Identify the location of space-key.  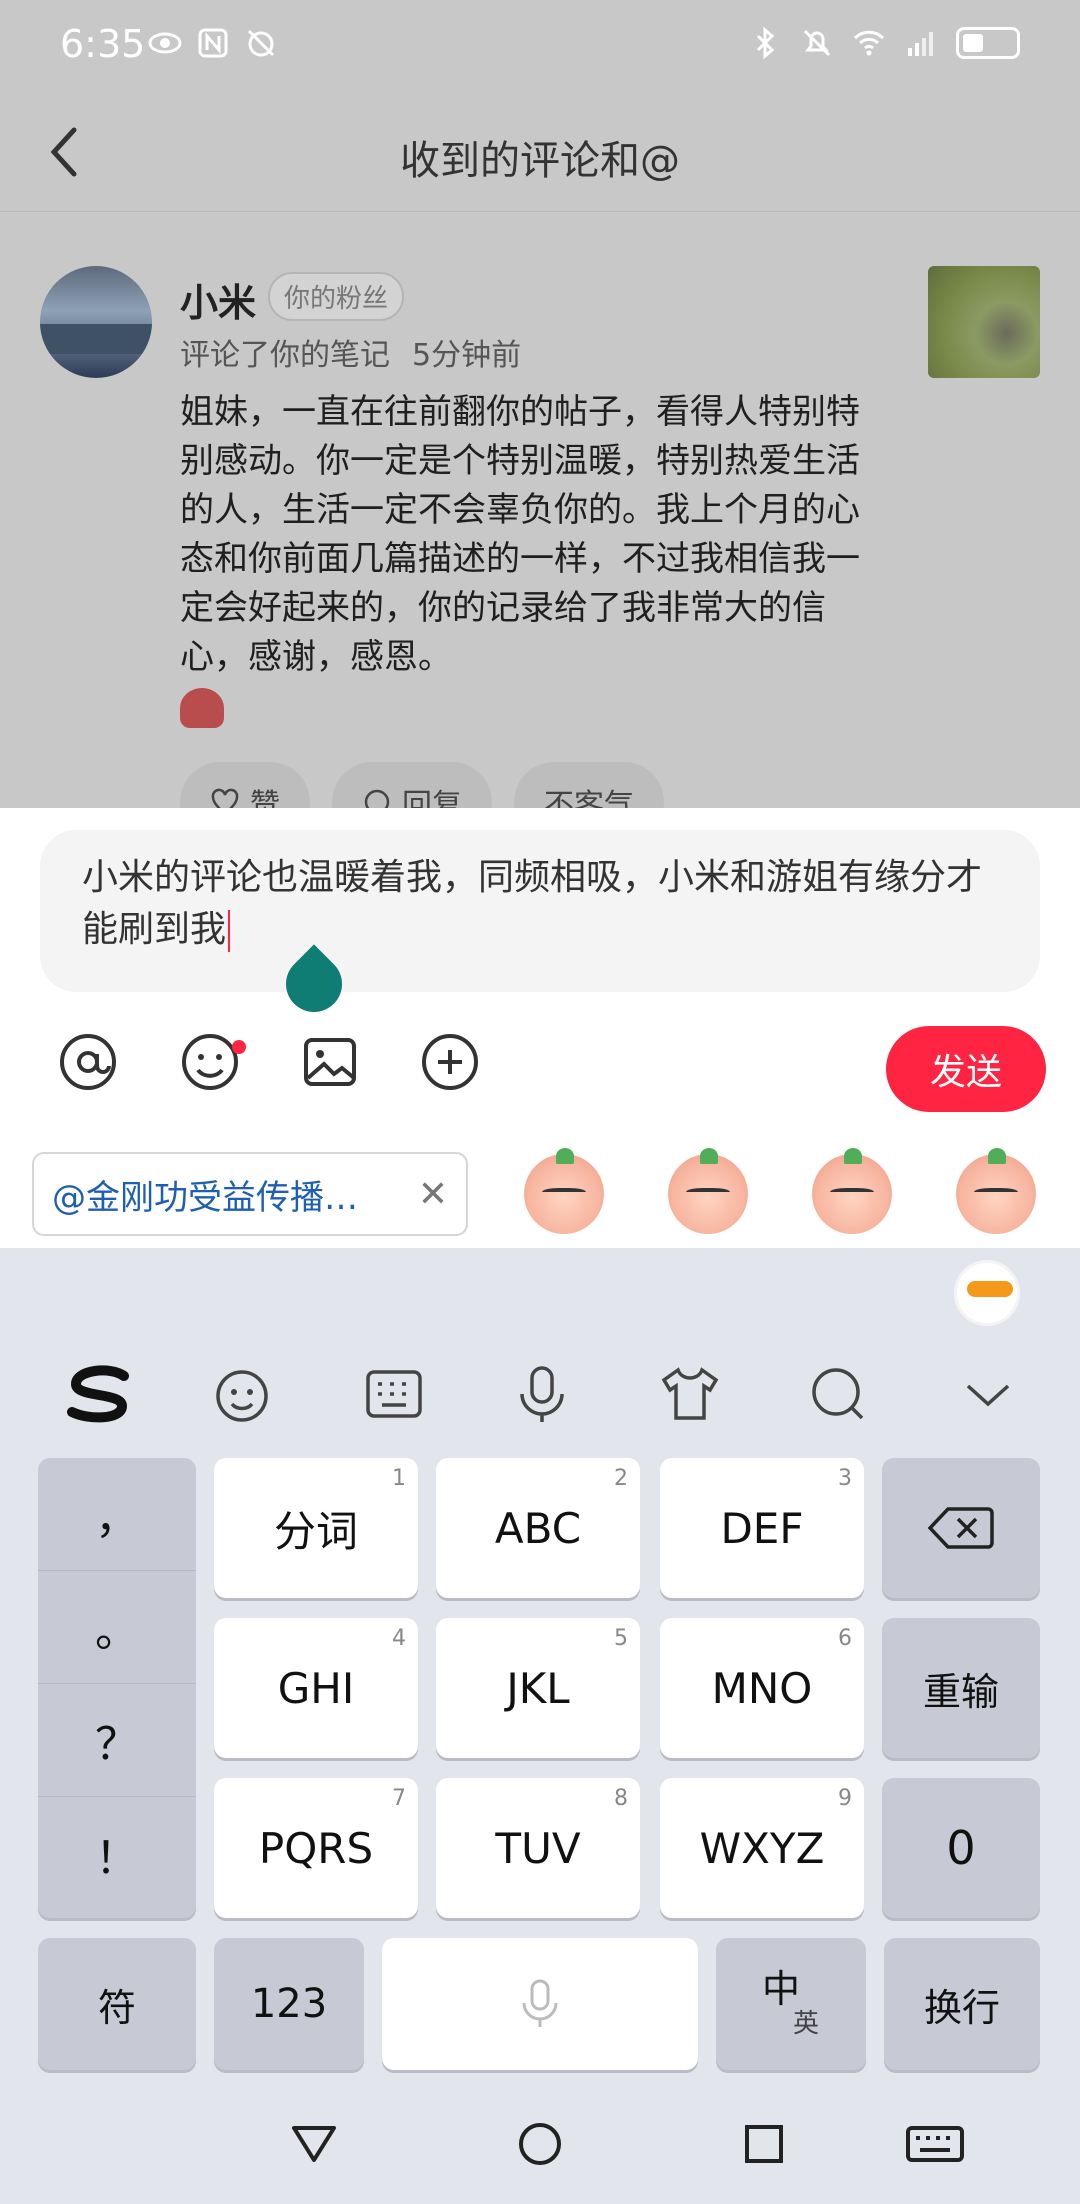
(540, 2004).